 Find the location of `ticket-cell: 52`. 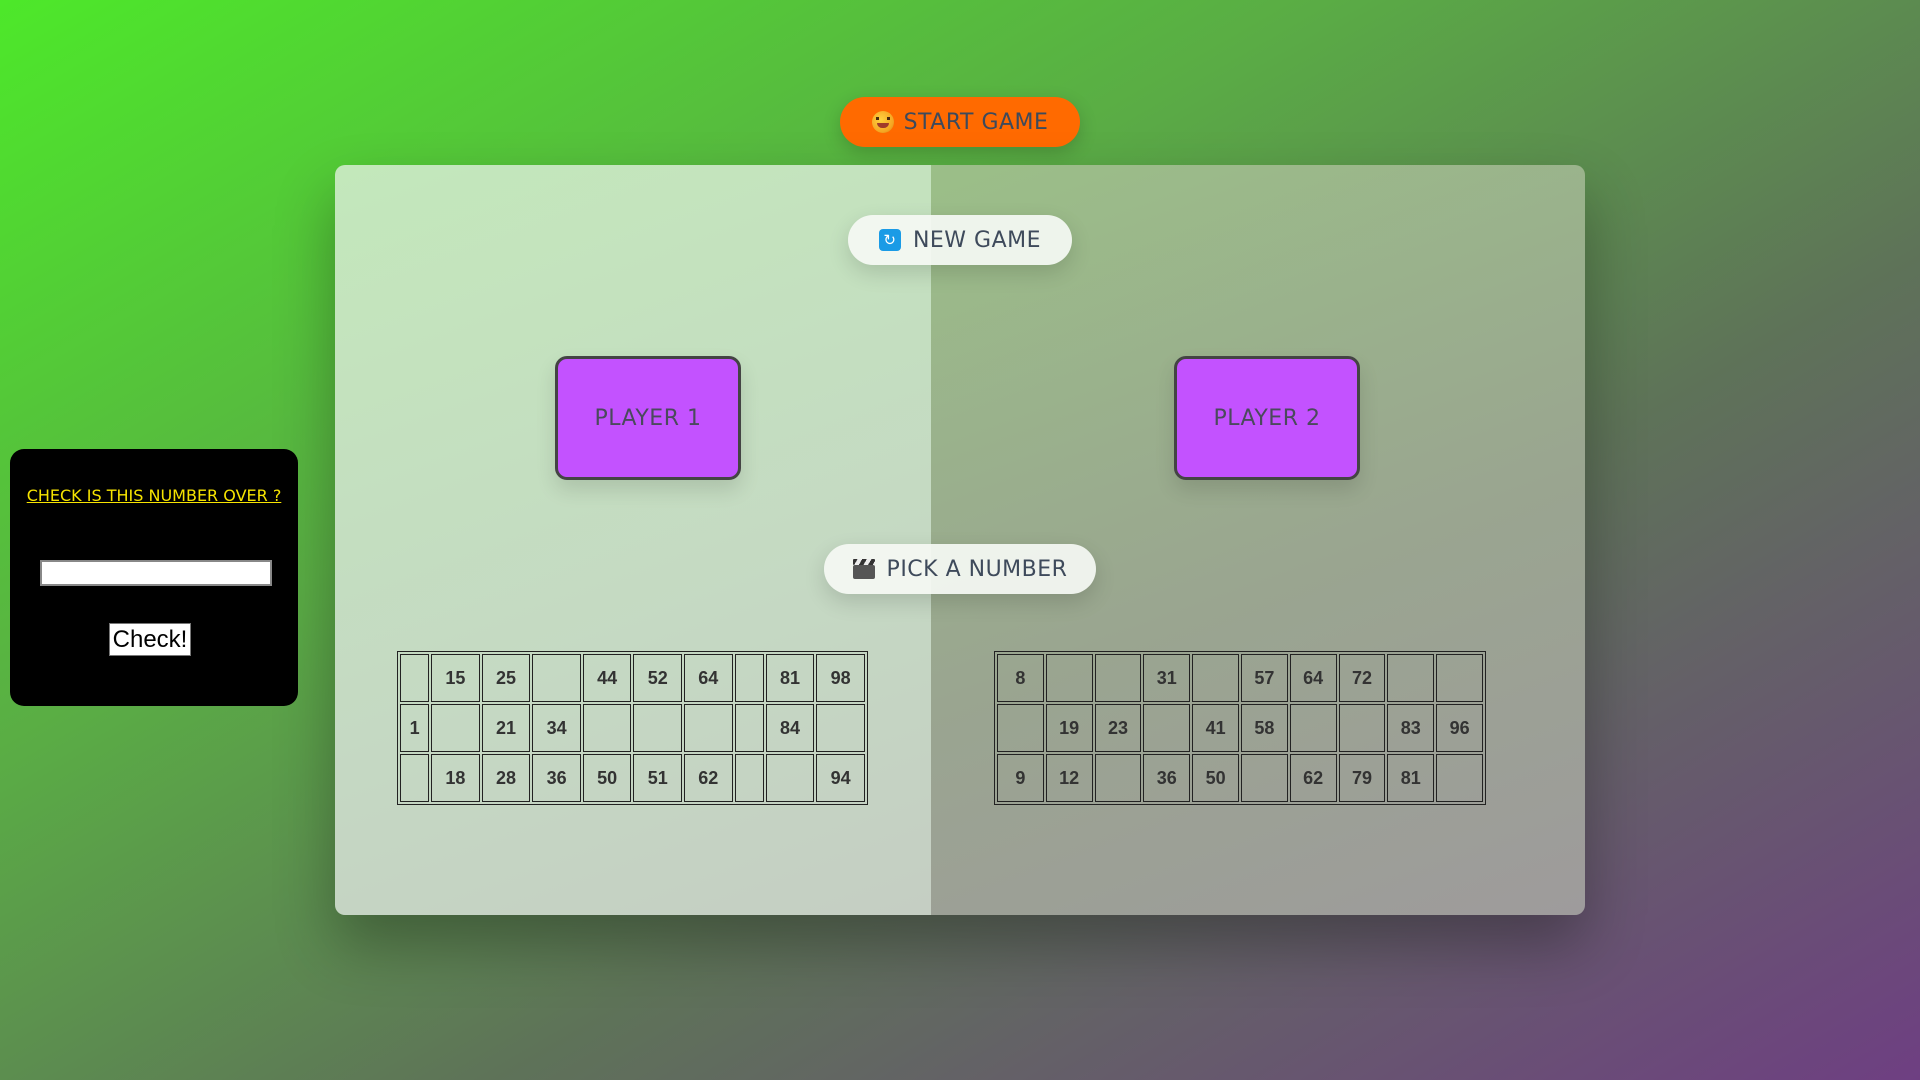

ticket-cell: 52 is located at coordinates (658, 678).